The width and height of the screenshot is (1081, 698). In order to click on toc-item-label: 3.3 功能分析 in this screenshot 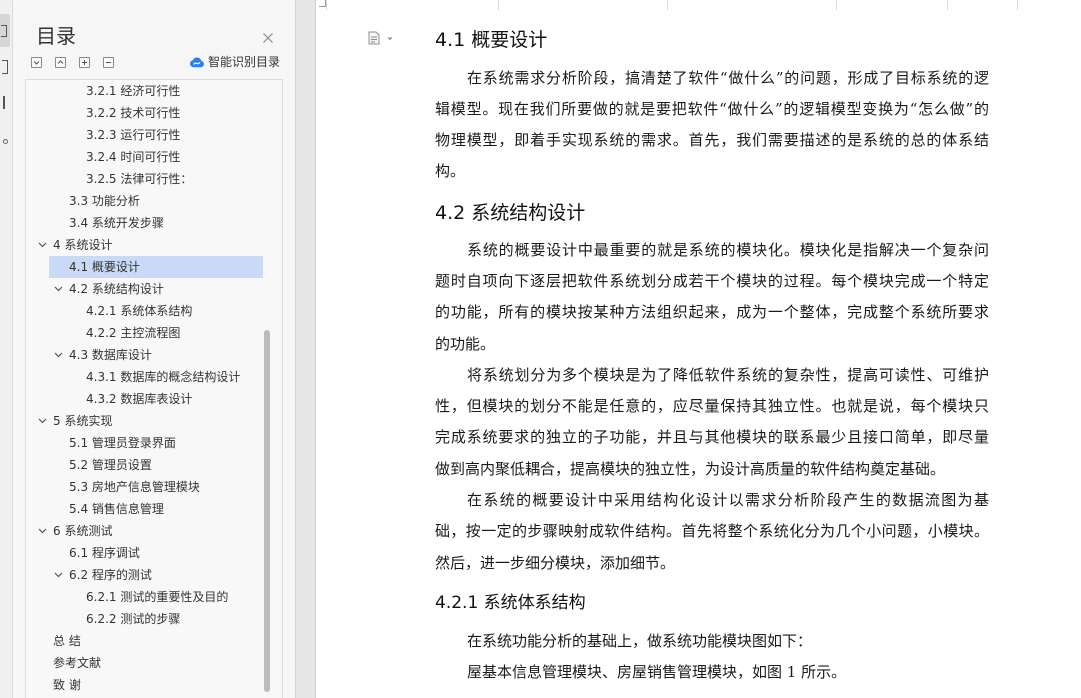, I will do `click(104, 201)`.